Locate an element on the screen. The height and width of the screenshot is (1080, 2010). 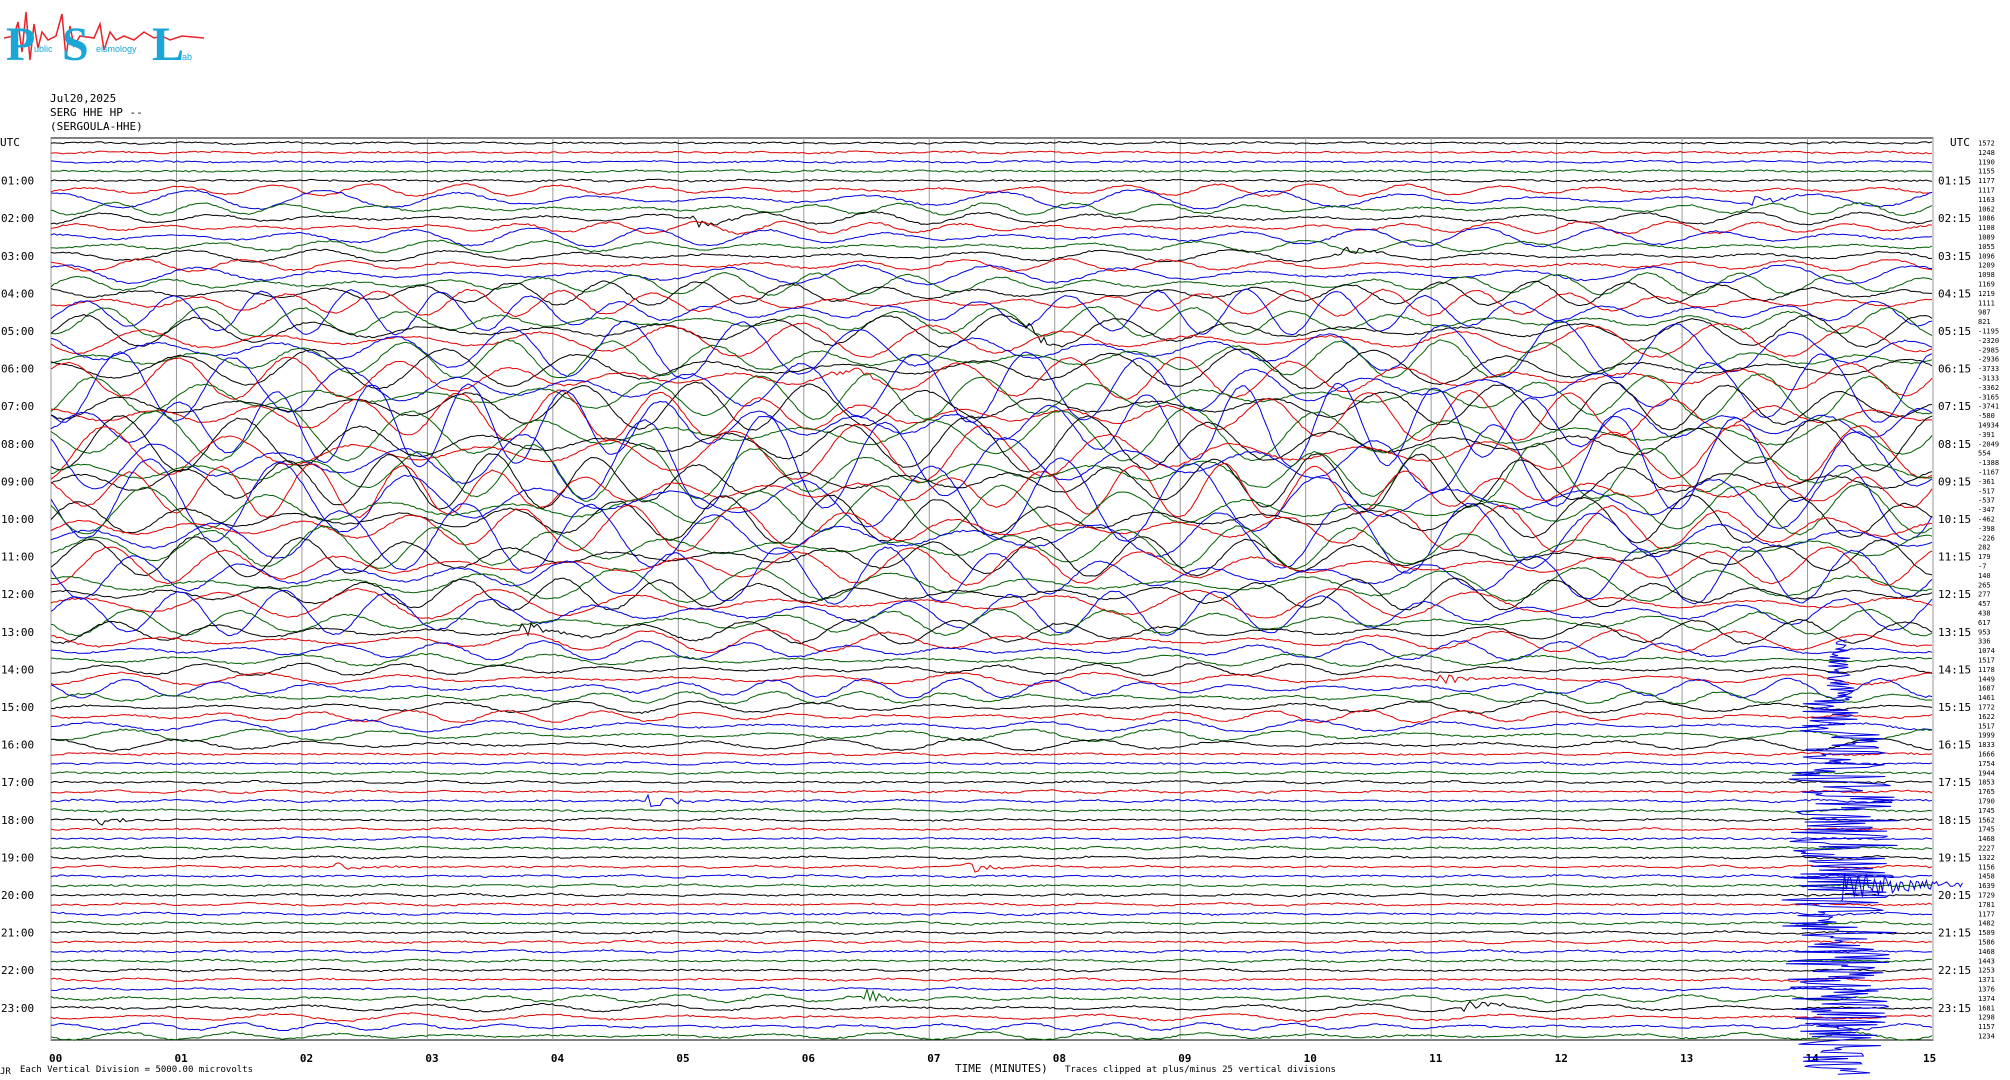
trace-offset-label: 1253 is located at coordinates (1986, 971).